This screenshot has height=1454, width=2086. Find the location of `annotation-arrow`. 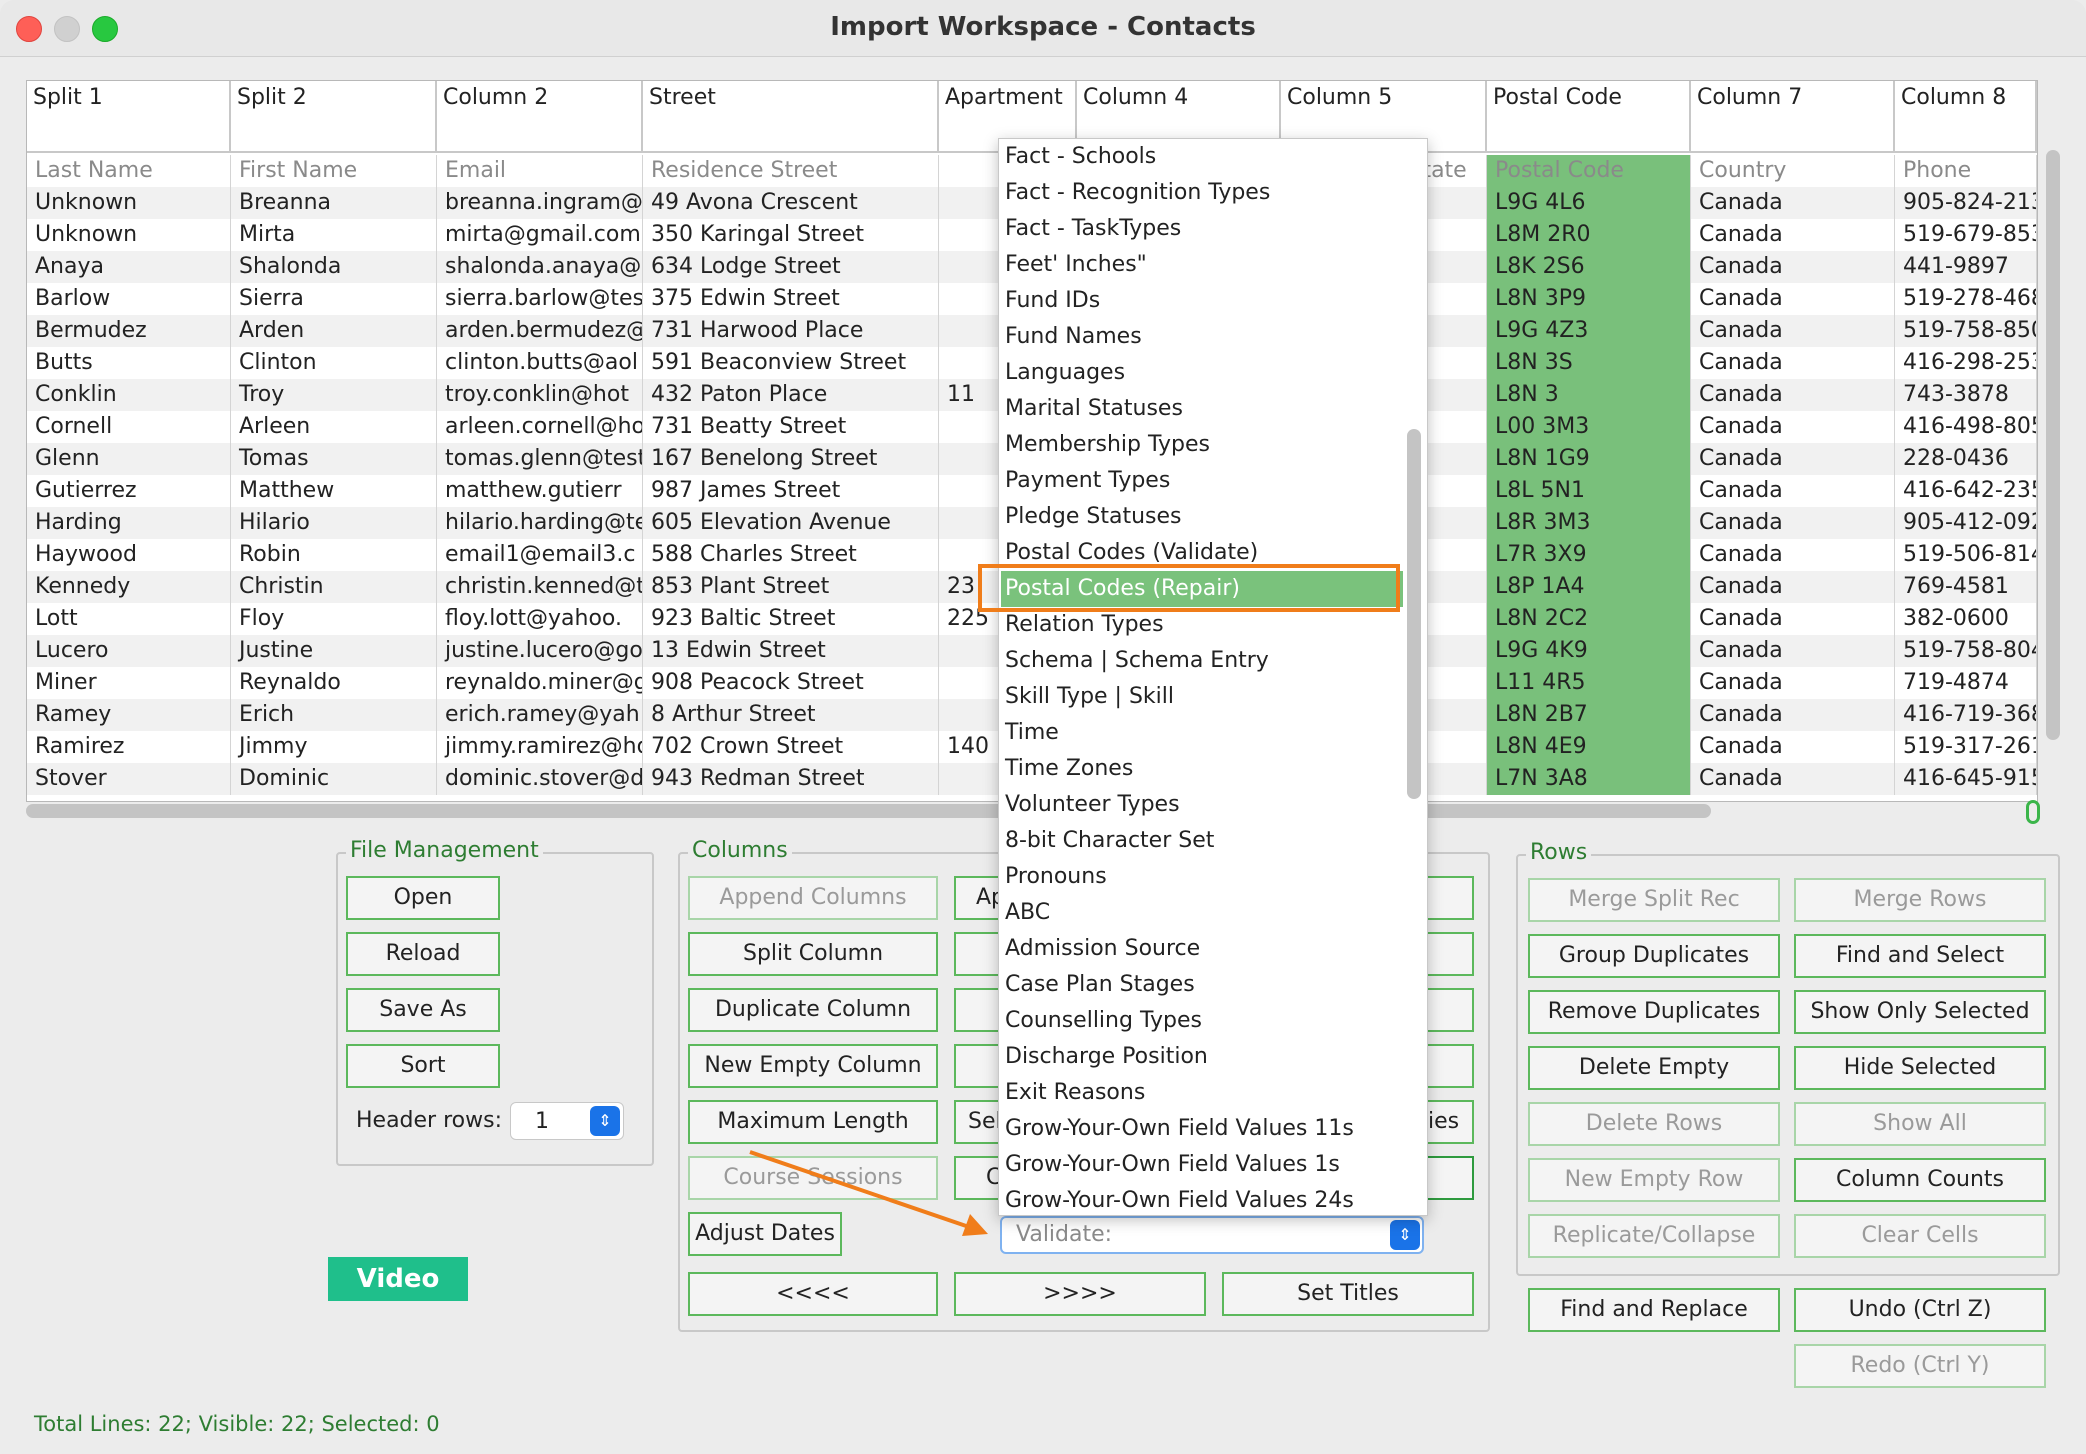

annotation-arrow is located at coordinates (868, 1193).